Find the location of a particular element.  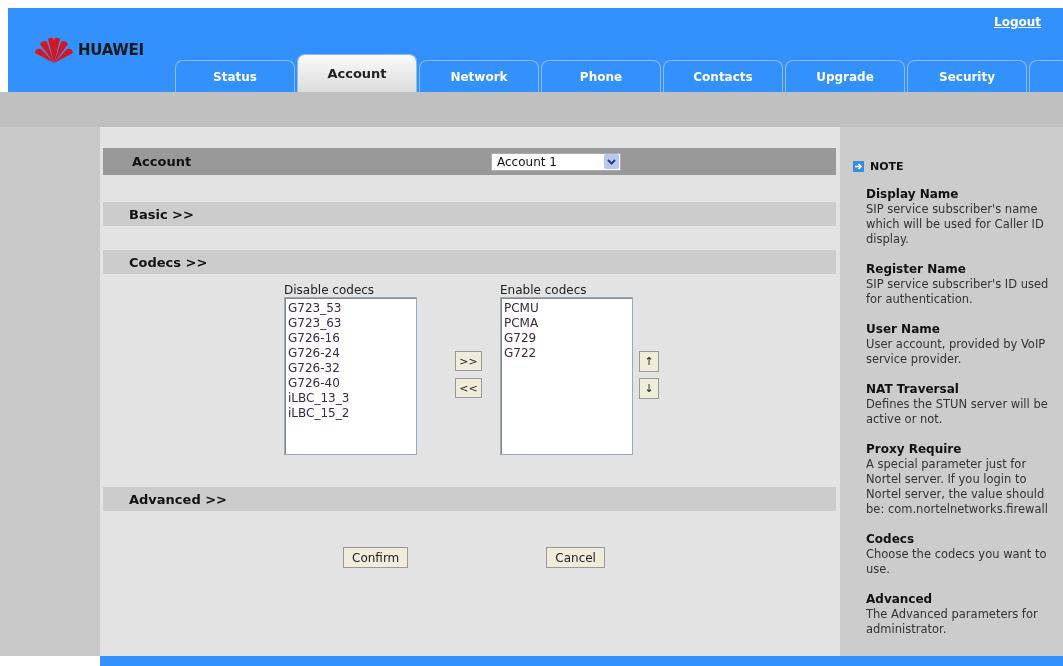

enabled-codec-list: PCMU PCMA G729 G722 is located at coordinates (566, 376).